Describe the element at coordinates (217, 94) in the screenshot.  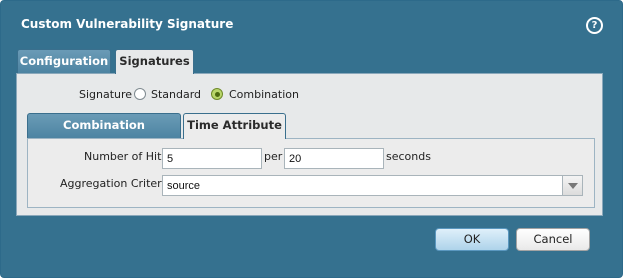
I see `radio-combination` at that location.